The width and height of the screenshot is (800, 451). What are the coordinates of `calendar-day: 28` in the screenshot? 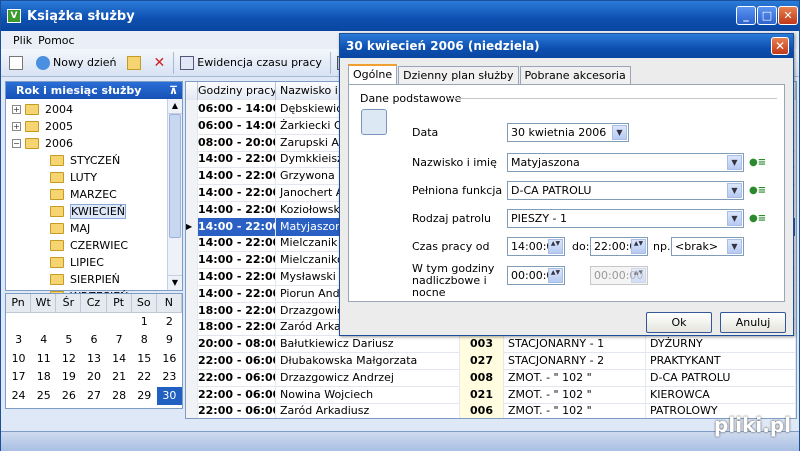 It's located at (119, 396).